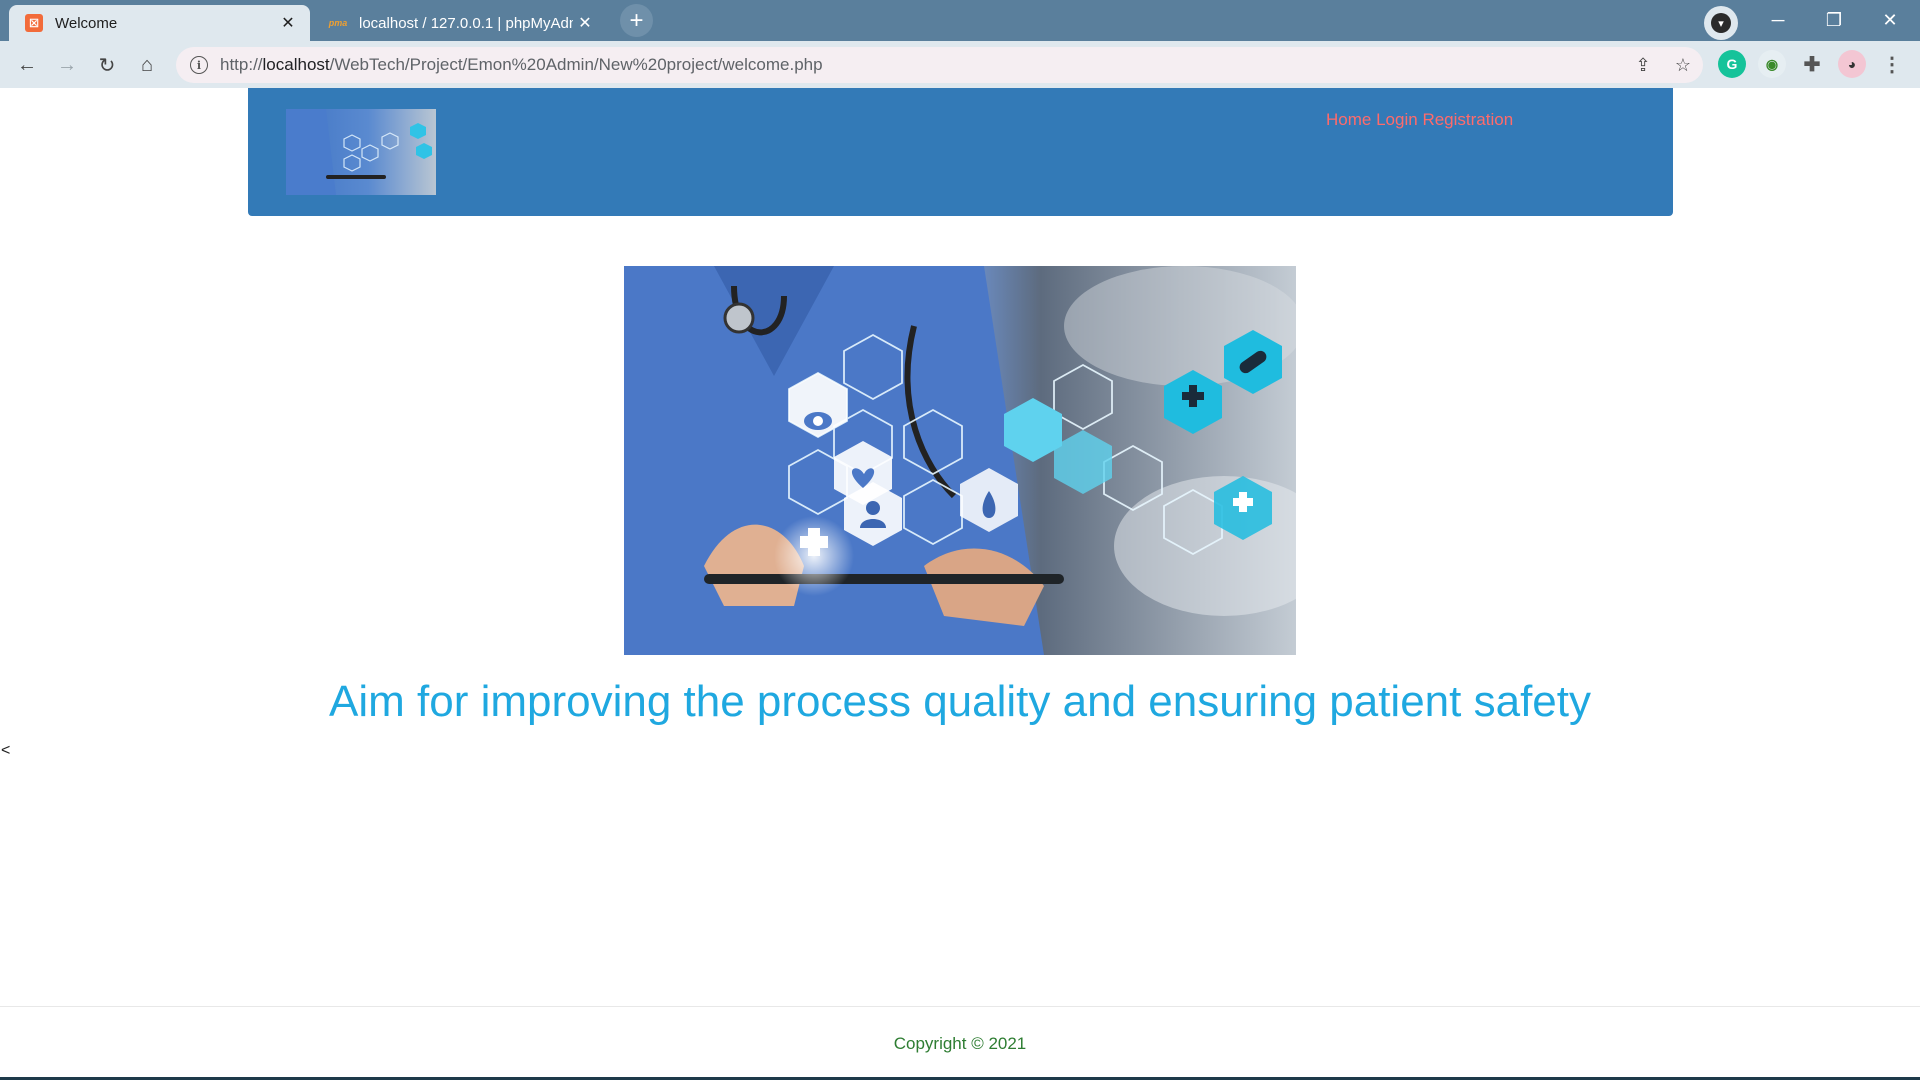 The height and width of the screenshot is (1080, 1920). Describe the element at coordinates (86, 23) in the screenshot. I see `tab-title: Welcome` at that location.